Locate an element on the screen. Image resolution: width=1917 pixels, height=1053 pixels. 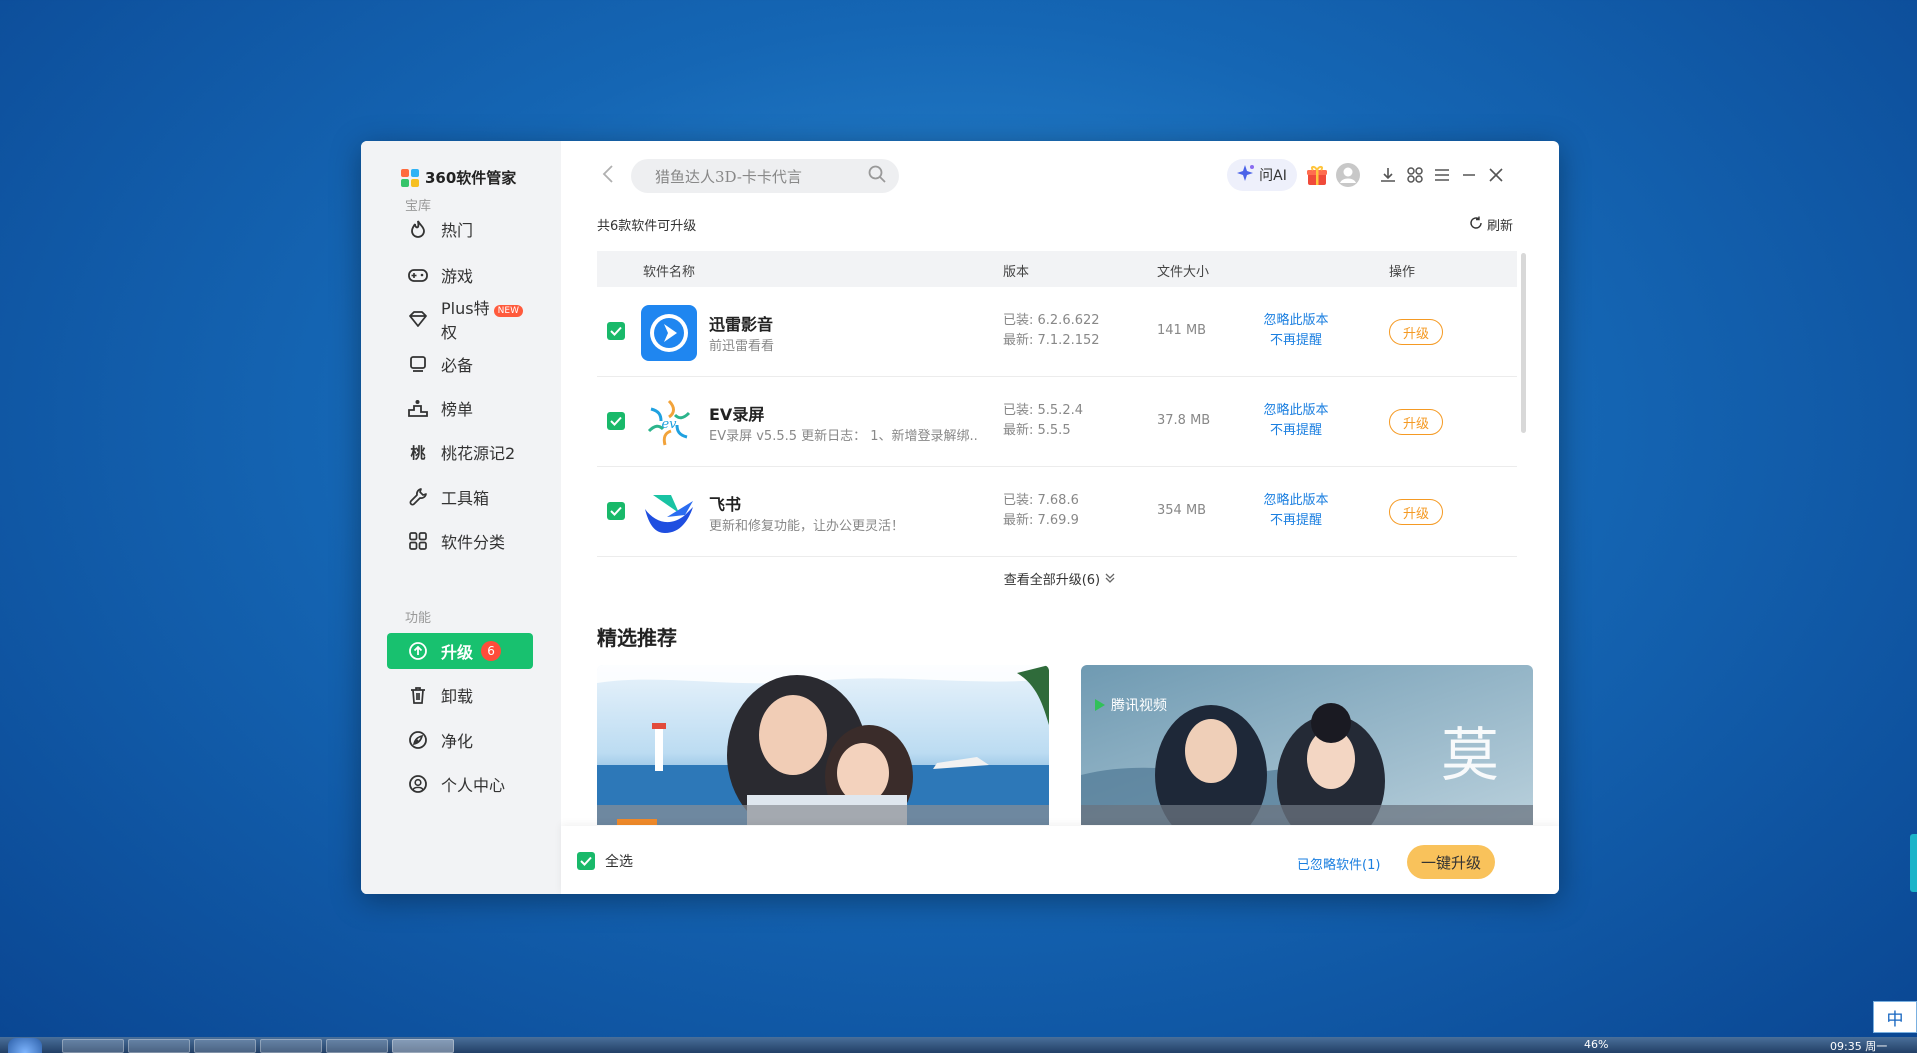
select-all-check is located at coordinates (586, 861).